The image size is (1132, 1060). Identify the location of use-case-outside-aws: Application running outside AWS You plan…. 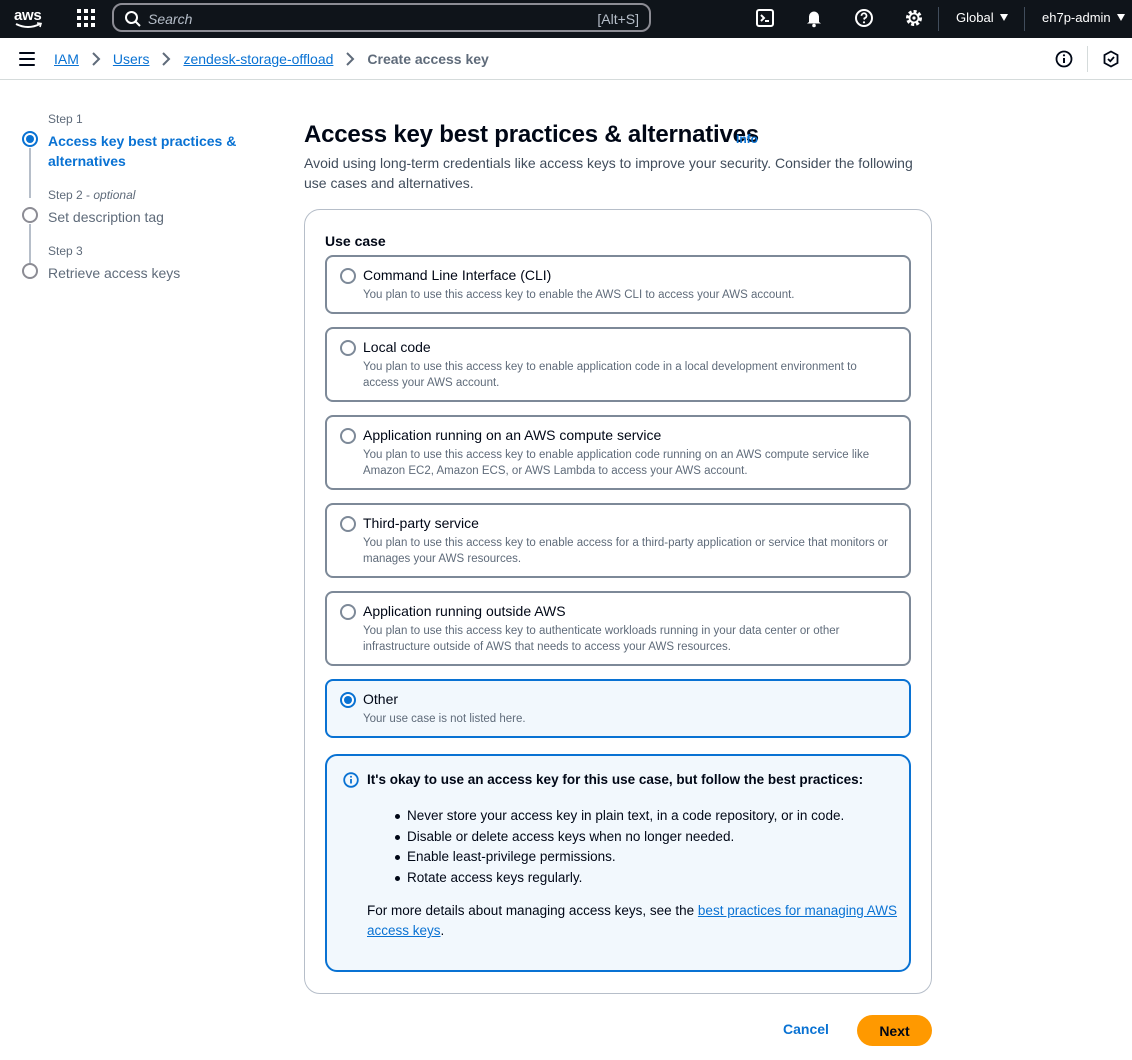
(618, 628).